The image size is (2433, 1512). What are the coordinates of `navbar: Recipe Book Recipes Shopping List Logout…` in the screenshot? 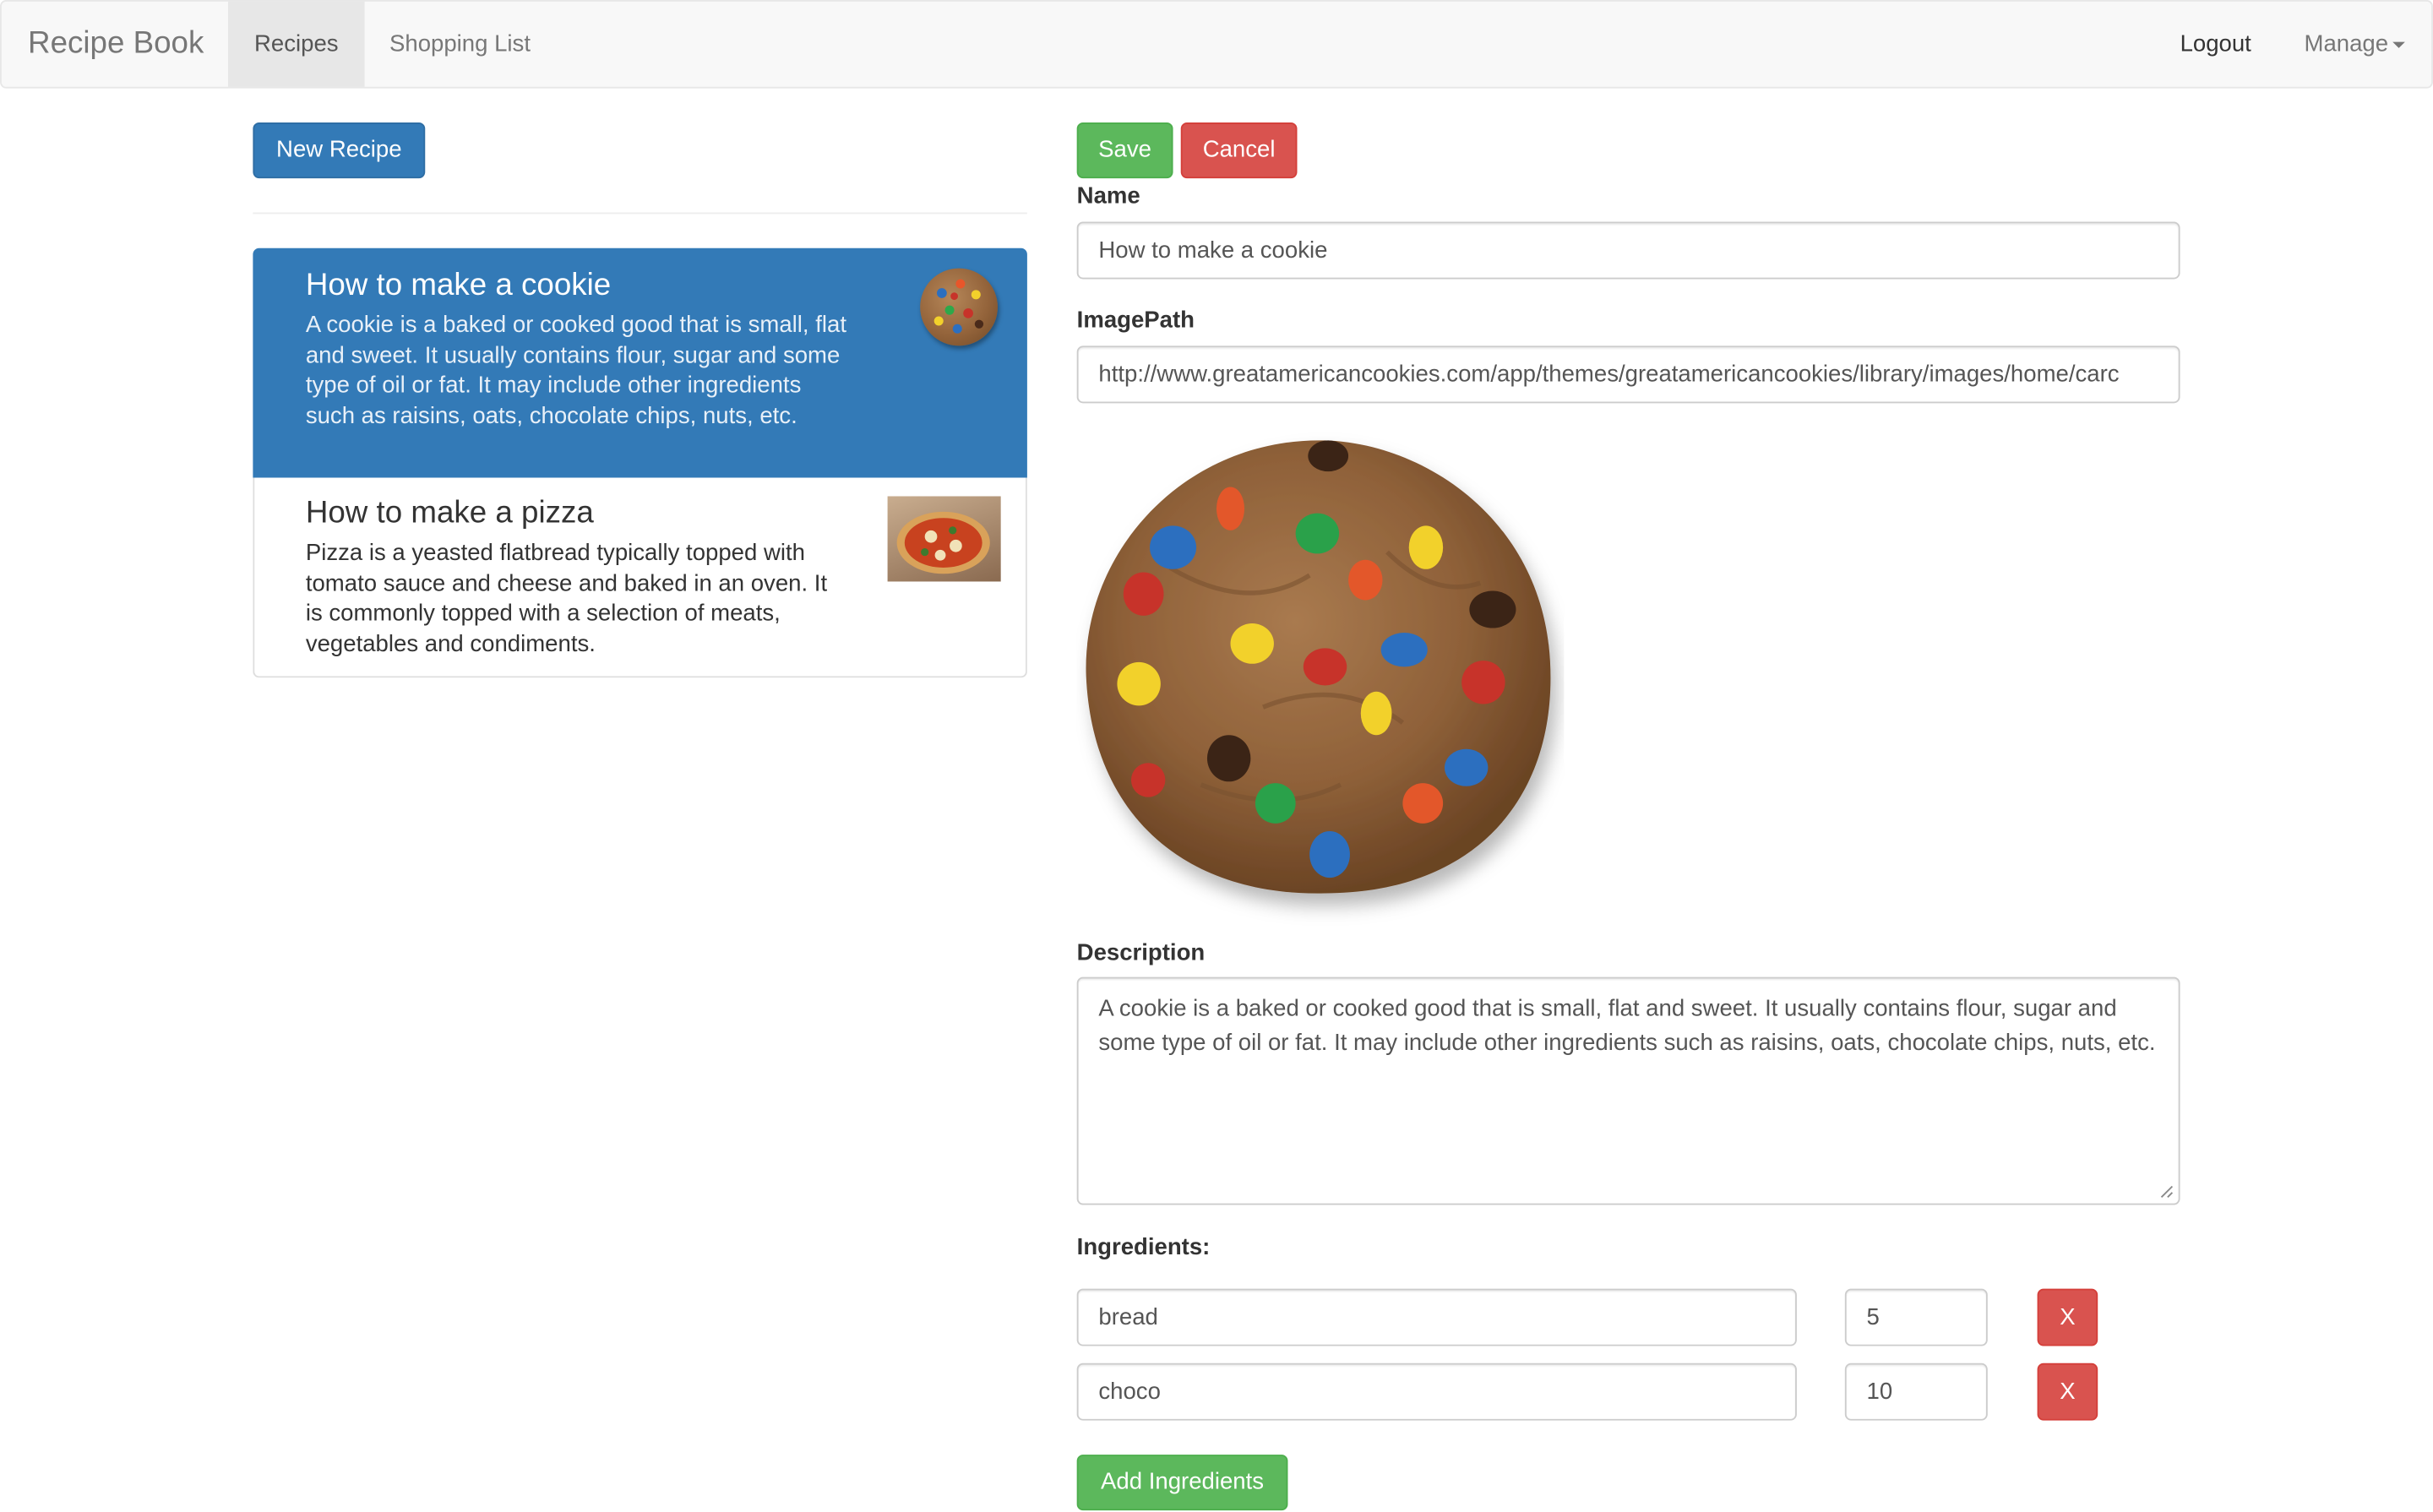 It's located at (1216, 44).